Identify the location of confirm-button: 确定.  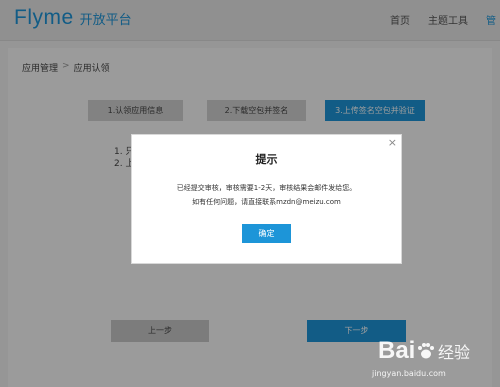
(266, 233).